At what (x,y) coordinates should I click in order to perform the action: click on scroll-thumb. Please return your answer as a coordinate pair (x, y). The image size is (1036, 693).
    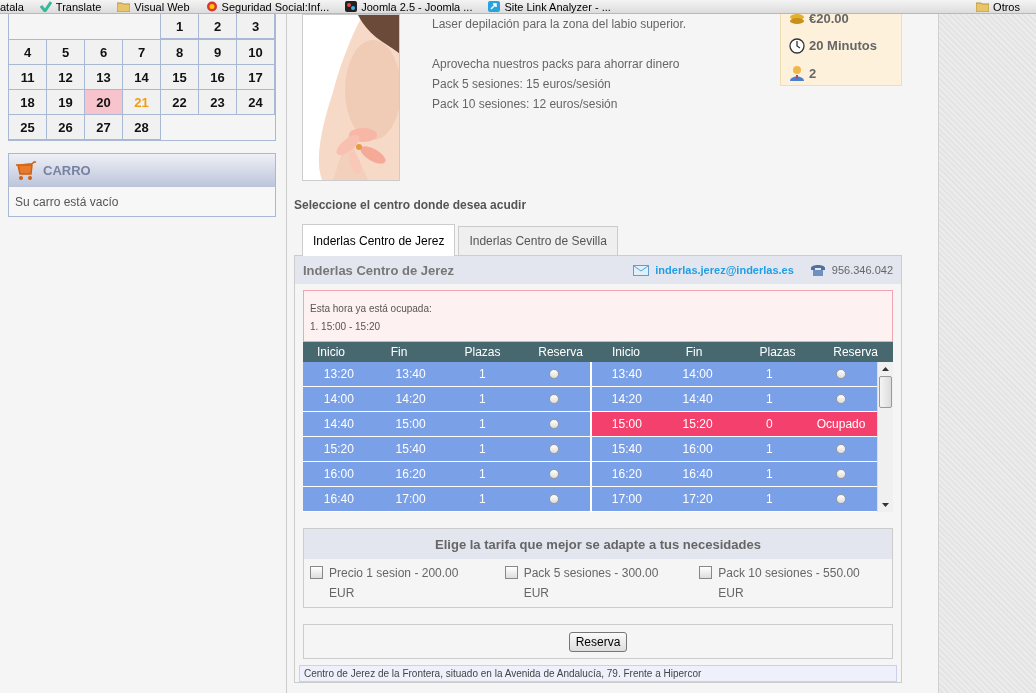
    Looking at the image, I should click on (885, 392).